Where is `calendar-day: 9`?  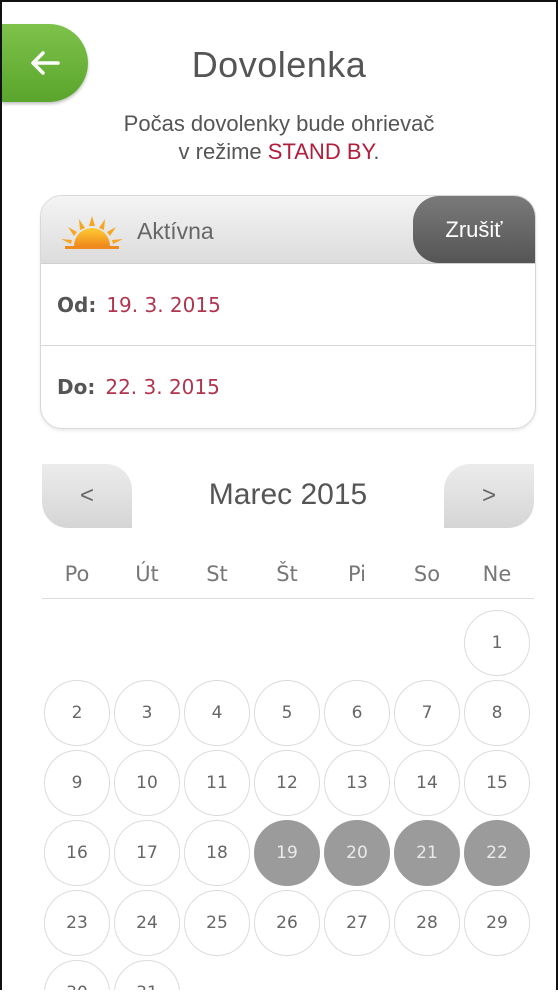 calendar-day: 9 is located at coordinates (77, 783).